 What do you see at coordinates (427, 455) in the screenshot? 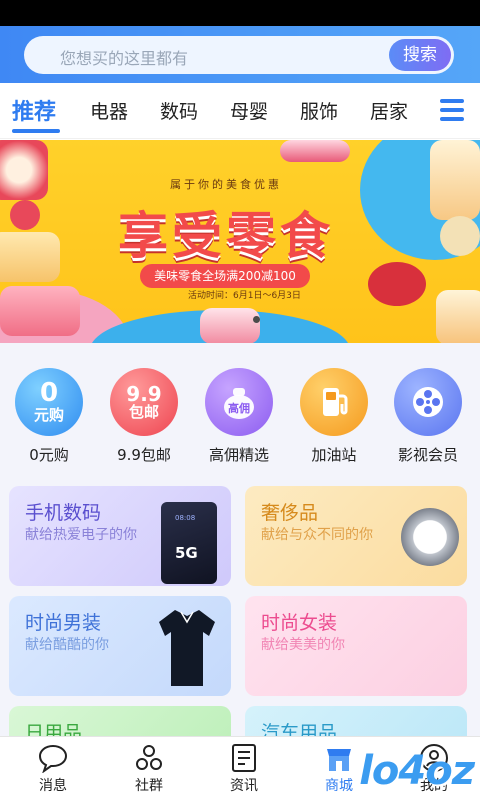
I see `quick-entry-label: 影视会员` at bounding box center [427, 455].